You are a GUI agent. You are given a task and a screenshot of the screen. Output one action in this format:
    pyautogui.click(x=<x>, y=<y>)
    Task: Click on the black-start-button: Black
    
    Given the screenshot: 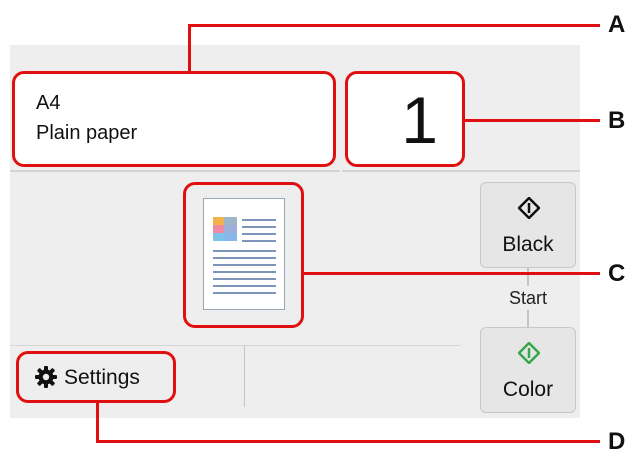 What is the action you would take?
    pyautogui.click(x=528, y=225)
    